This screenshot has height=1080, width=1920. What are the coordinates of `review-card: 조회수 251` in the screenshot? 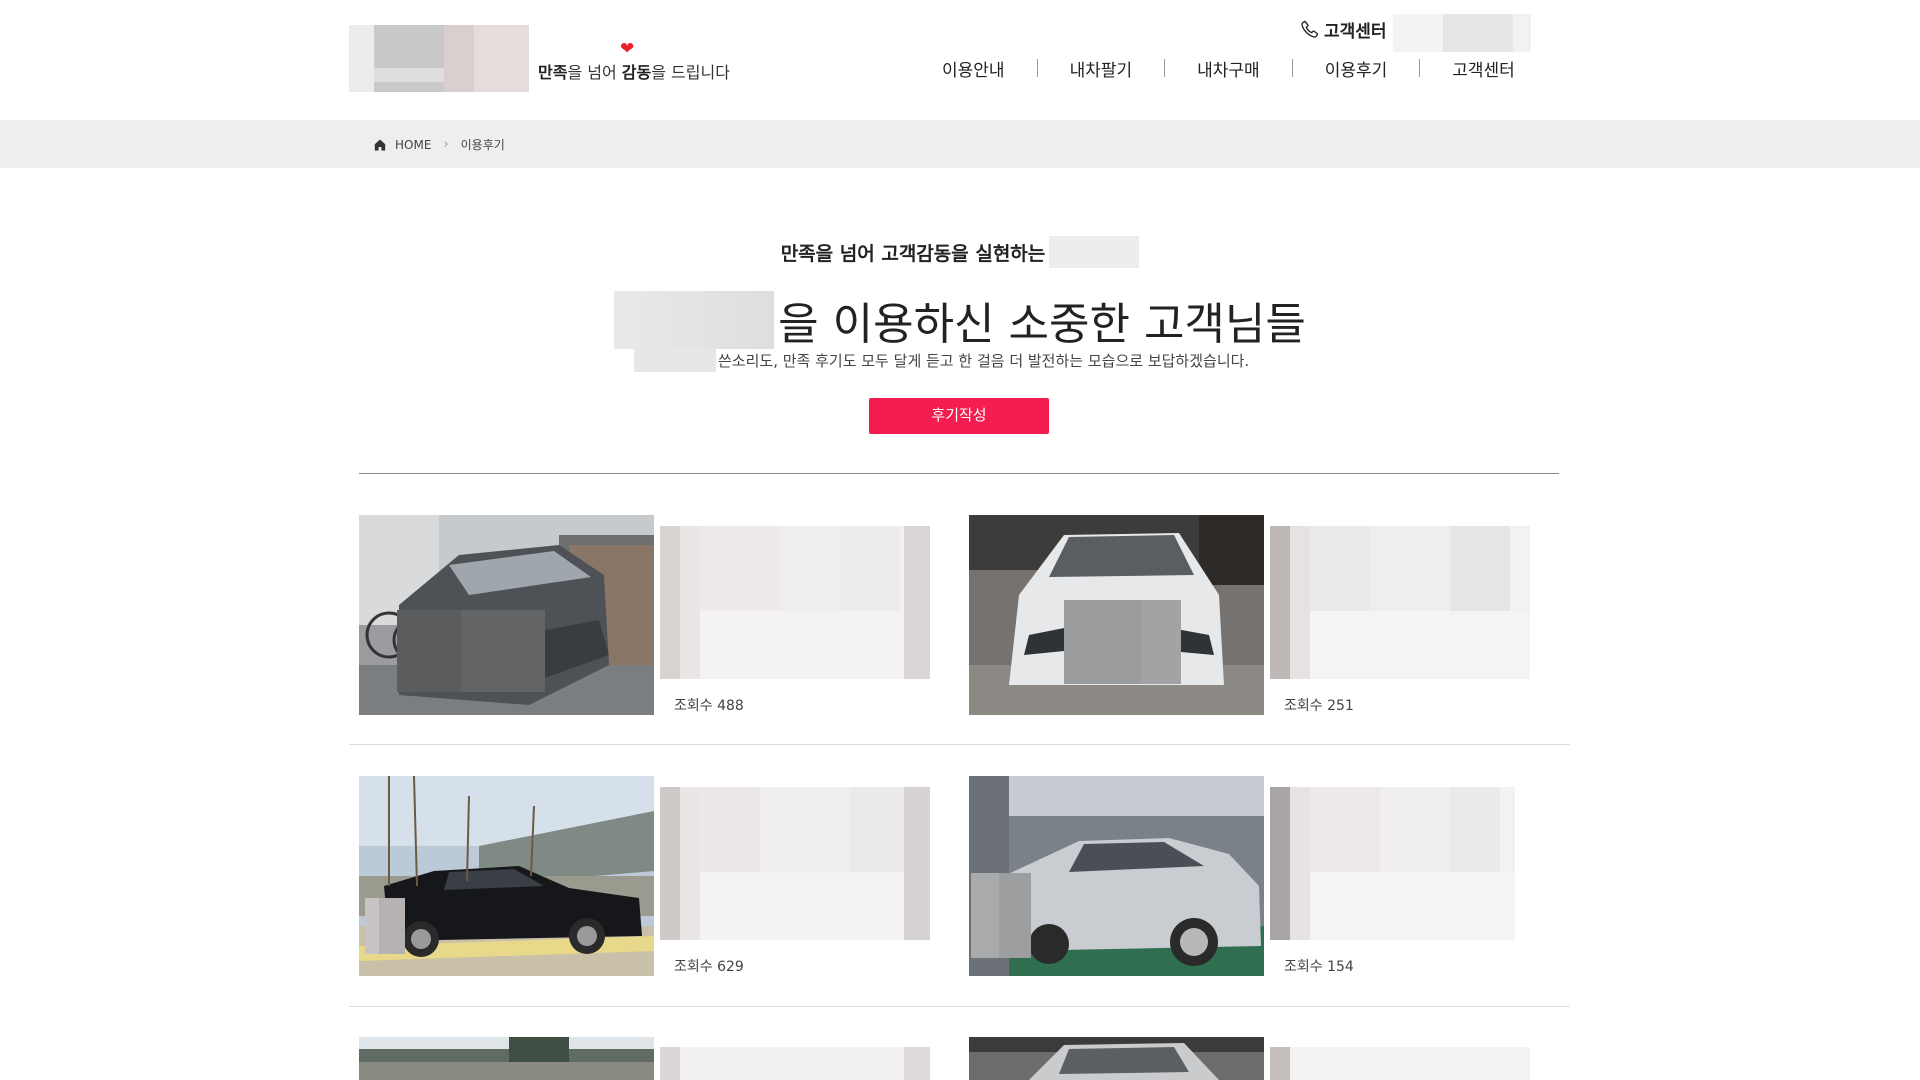 It's located at (1259, 615).